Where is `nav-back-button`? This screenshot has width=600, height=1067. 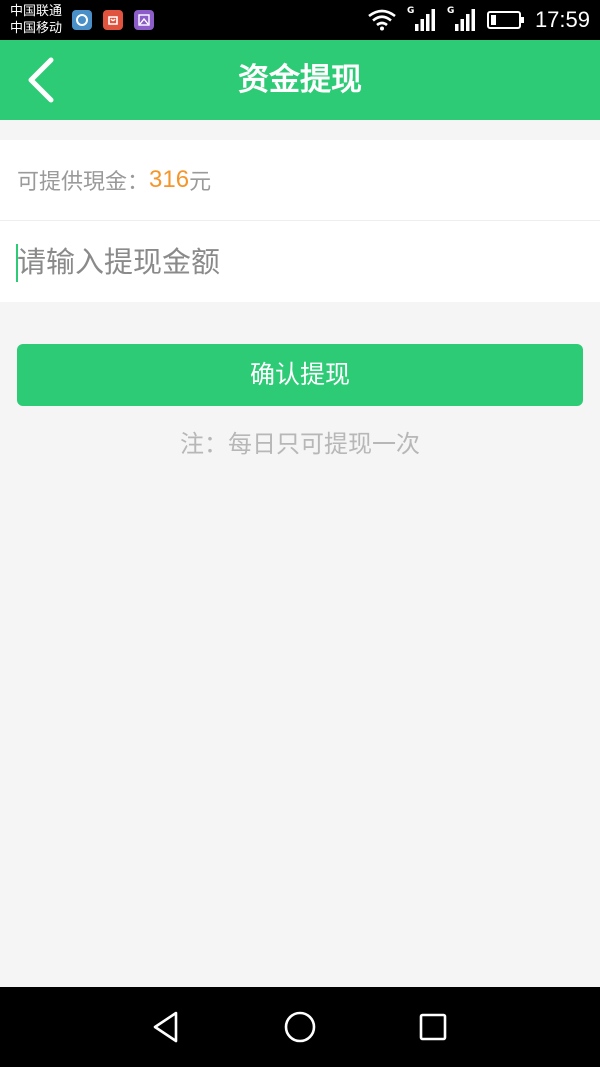 nav-back-button is located at coordinates (166, 1027).